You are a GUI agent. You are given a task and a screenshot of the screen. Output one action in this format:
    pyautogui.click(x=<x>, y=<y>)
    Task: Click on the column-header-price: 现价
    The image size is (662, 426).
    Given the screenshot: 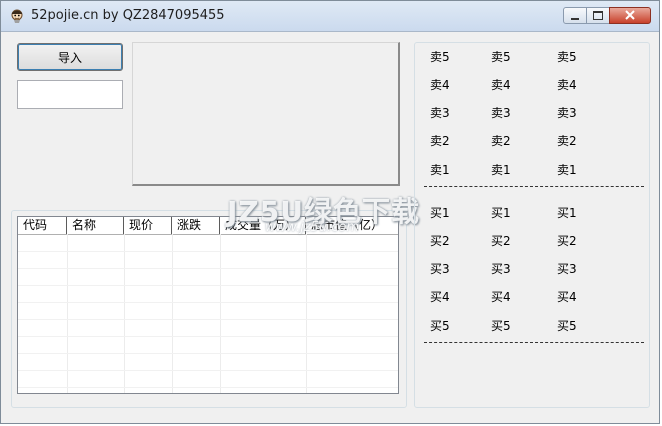 What is the action you would take?
    pyautogui.click(x=148, y=225)
    